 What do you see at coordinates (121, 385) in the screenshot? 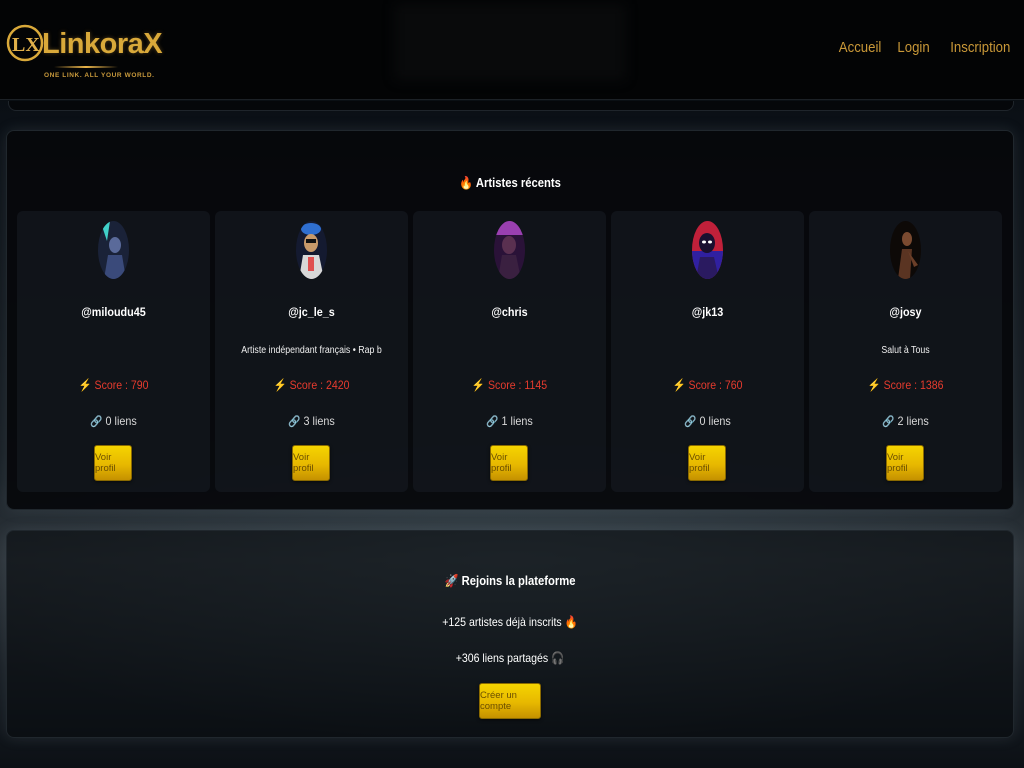
I see `artist-score-text: Score : 790` at bounding box center [121, 385].